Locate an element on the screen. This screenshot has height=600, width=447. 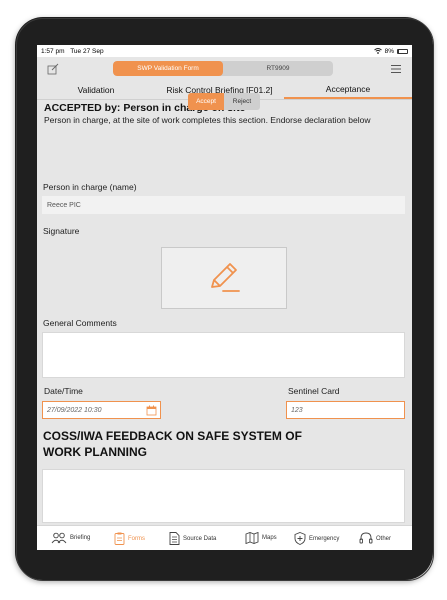
form-segment-control: SWP Validation Form RT9909 is located at coordinates (223, 68).